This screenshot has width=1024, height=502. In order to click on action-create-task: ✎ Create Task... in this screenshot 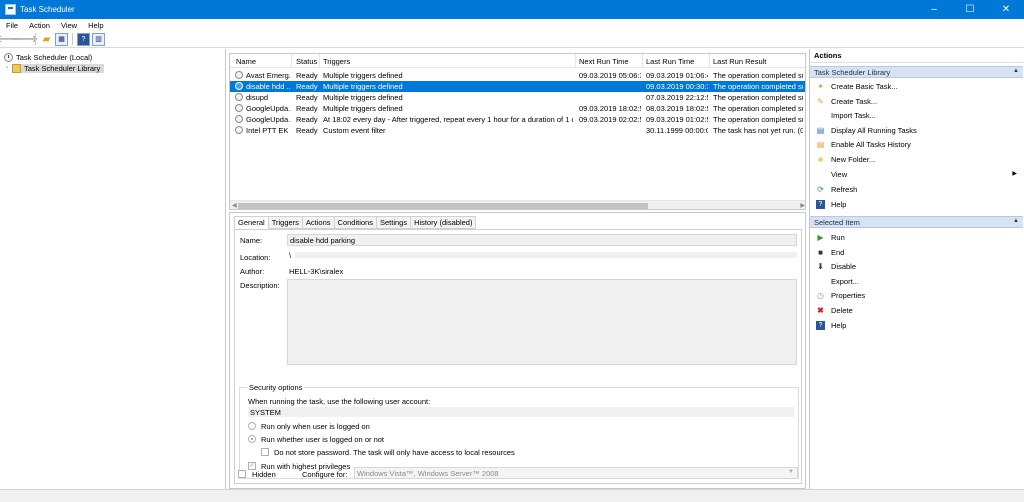, I will do `click(916, 101)`.